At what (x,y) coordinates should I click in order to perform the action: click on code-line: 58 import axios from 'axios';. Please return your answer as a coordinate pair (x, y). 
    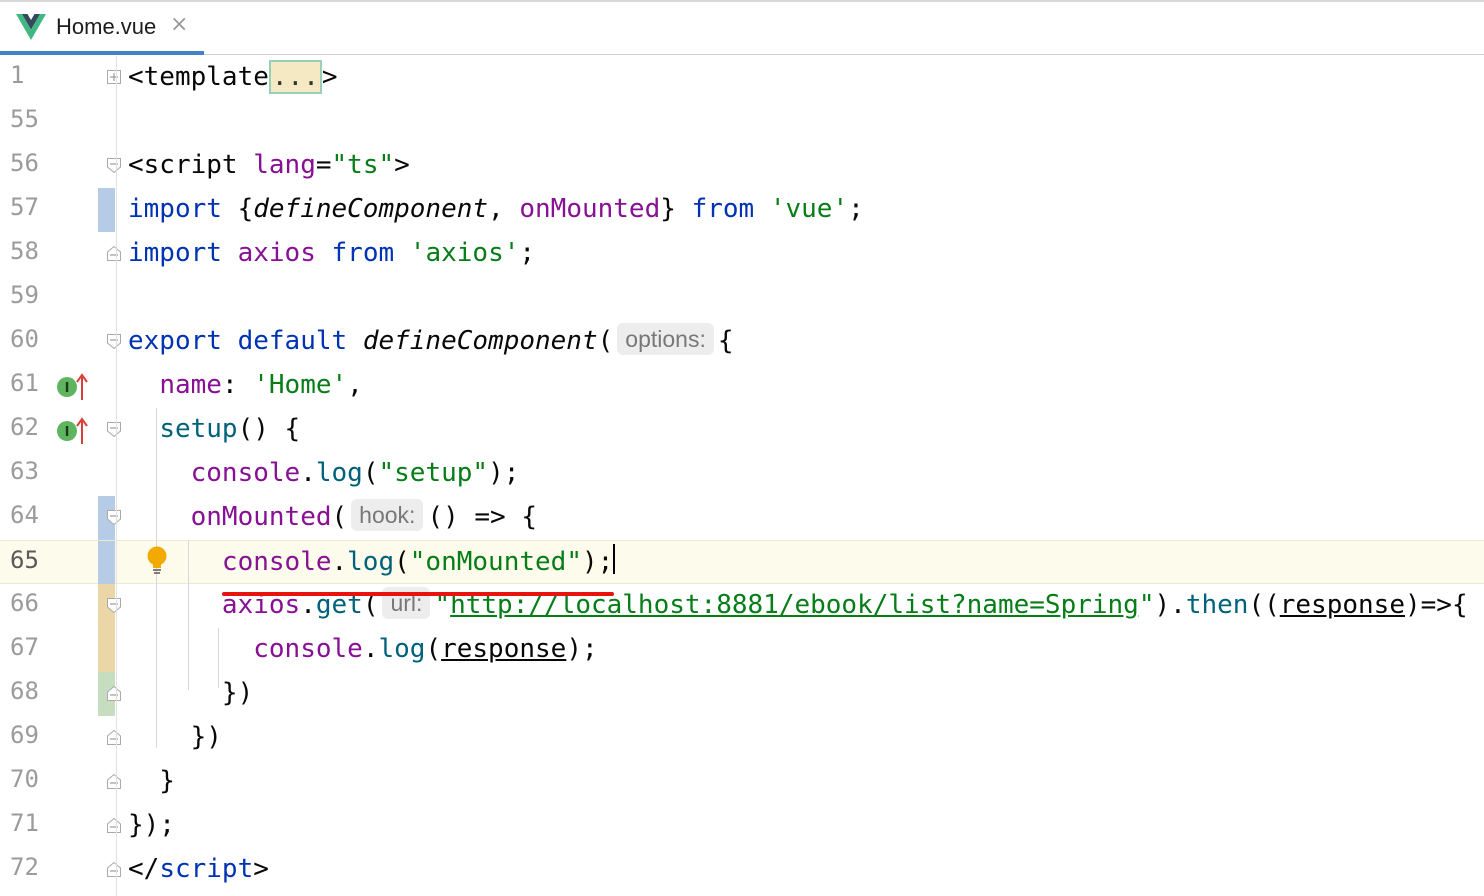
    Looking at the image, I should click on (742, 254).